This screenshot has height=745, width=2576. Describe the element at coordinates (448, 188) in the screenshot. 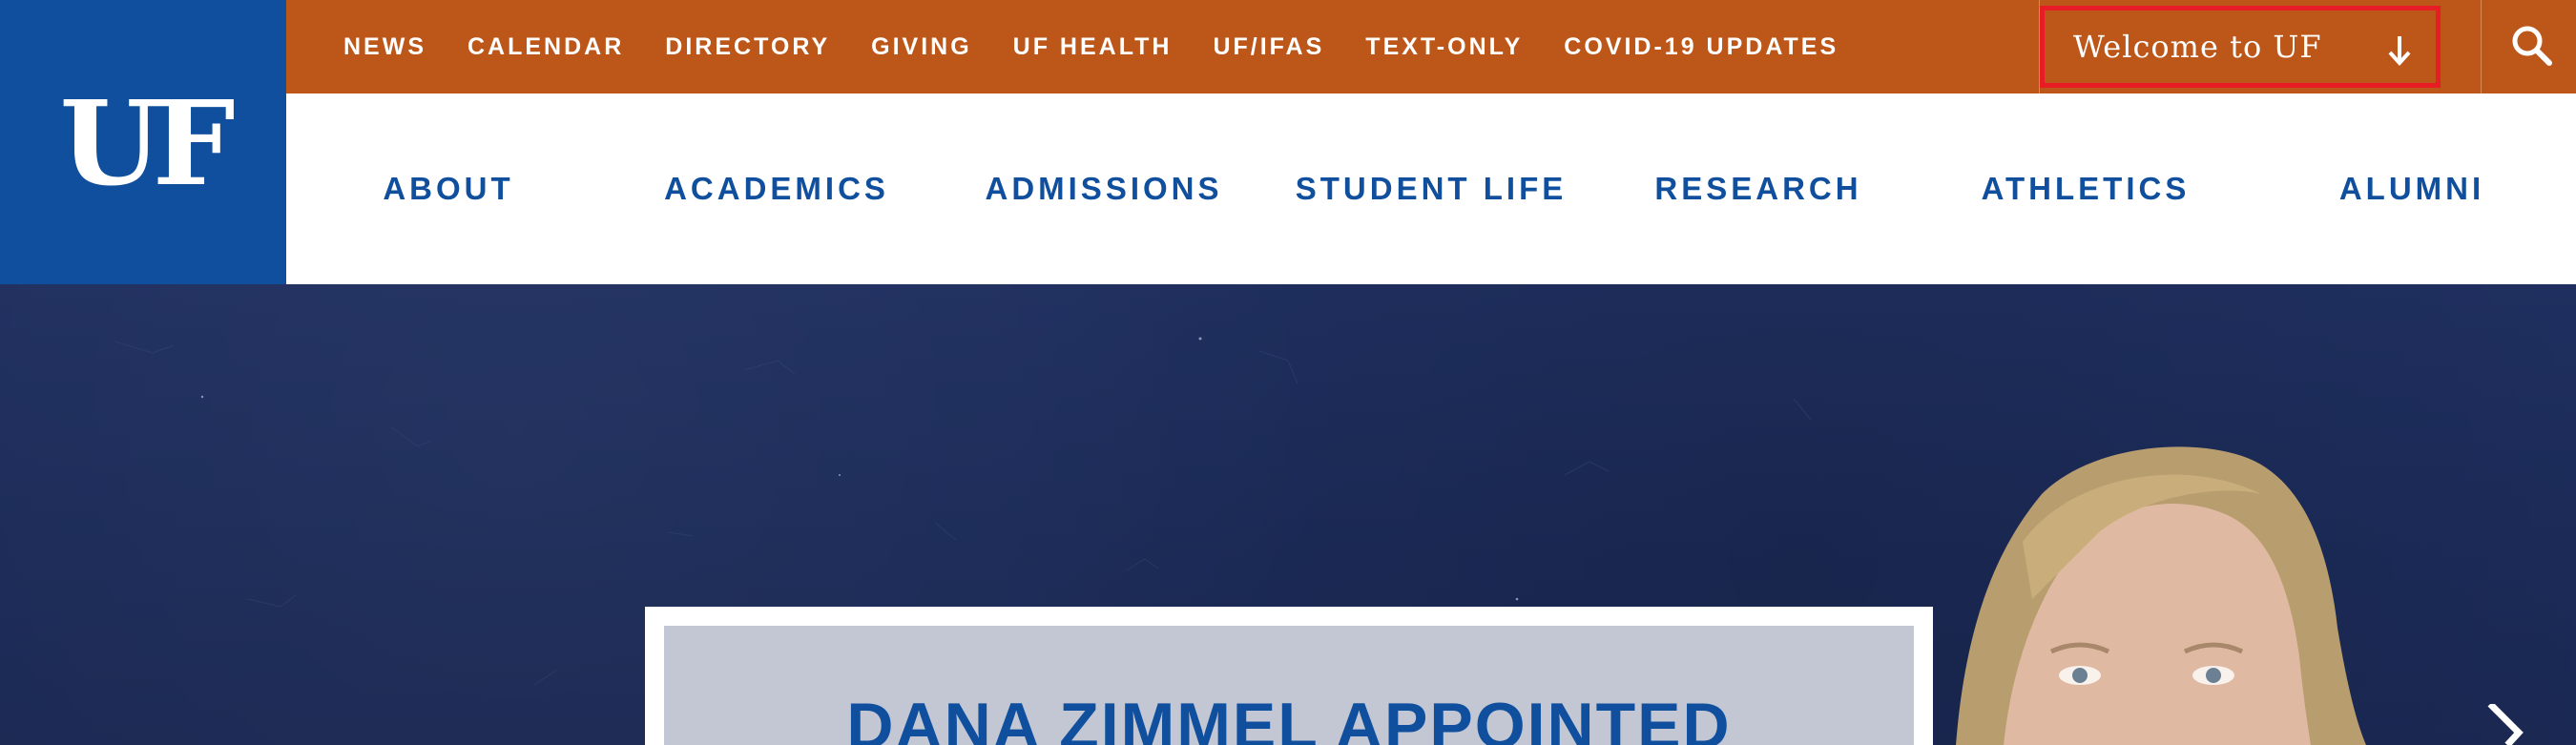

I see `main-nav-about: ABOUT` at that location.